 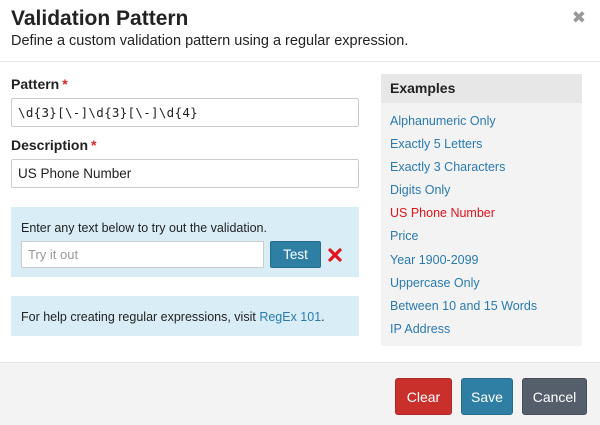 What do you see at coordinates (290, 317) in the screenshot?
I see `regex101-link: RegEx 101` at bounding box center [290, 317].